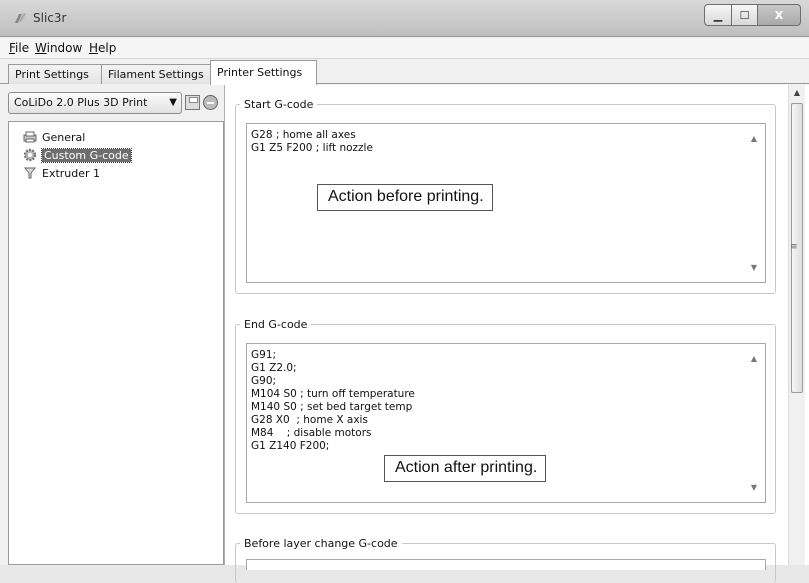 The width and height of the screenshot is (809, 583). Describe the element at coordinates (210, 102) in the screenshot. I see `delete-icon` at that location.